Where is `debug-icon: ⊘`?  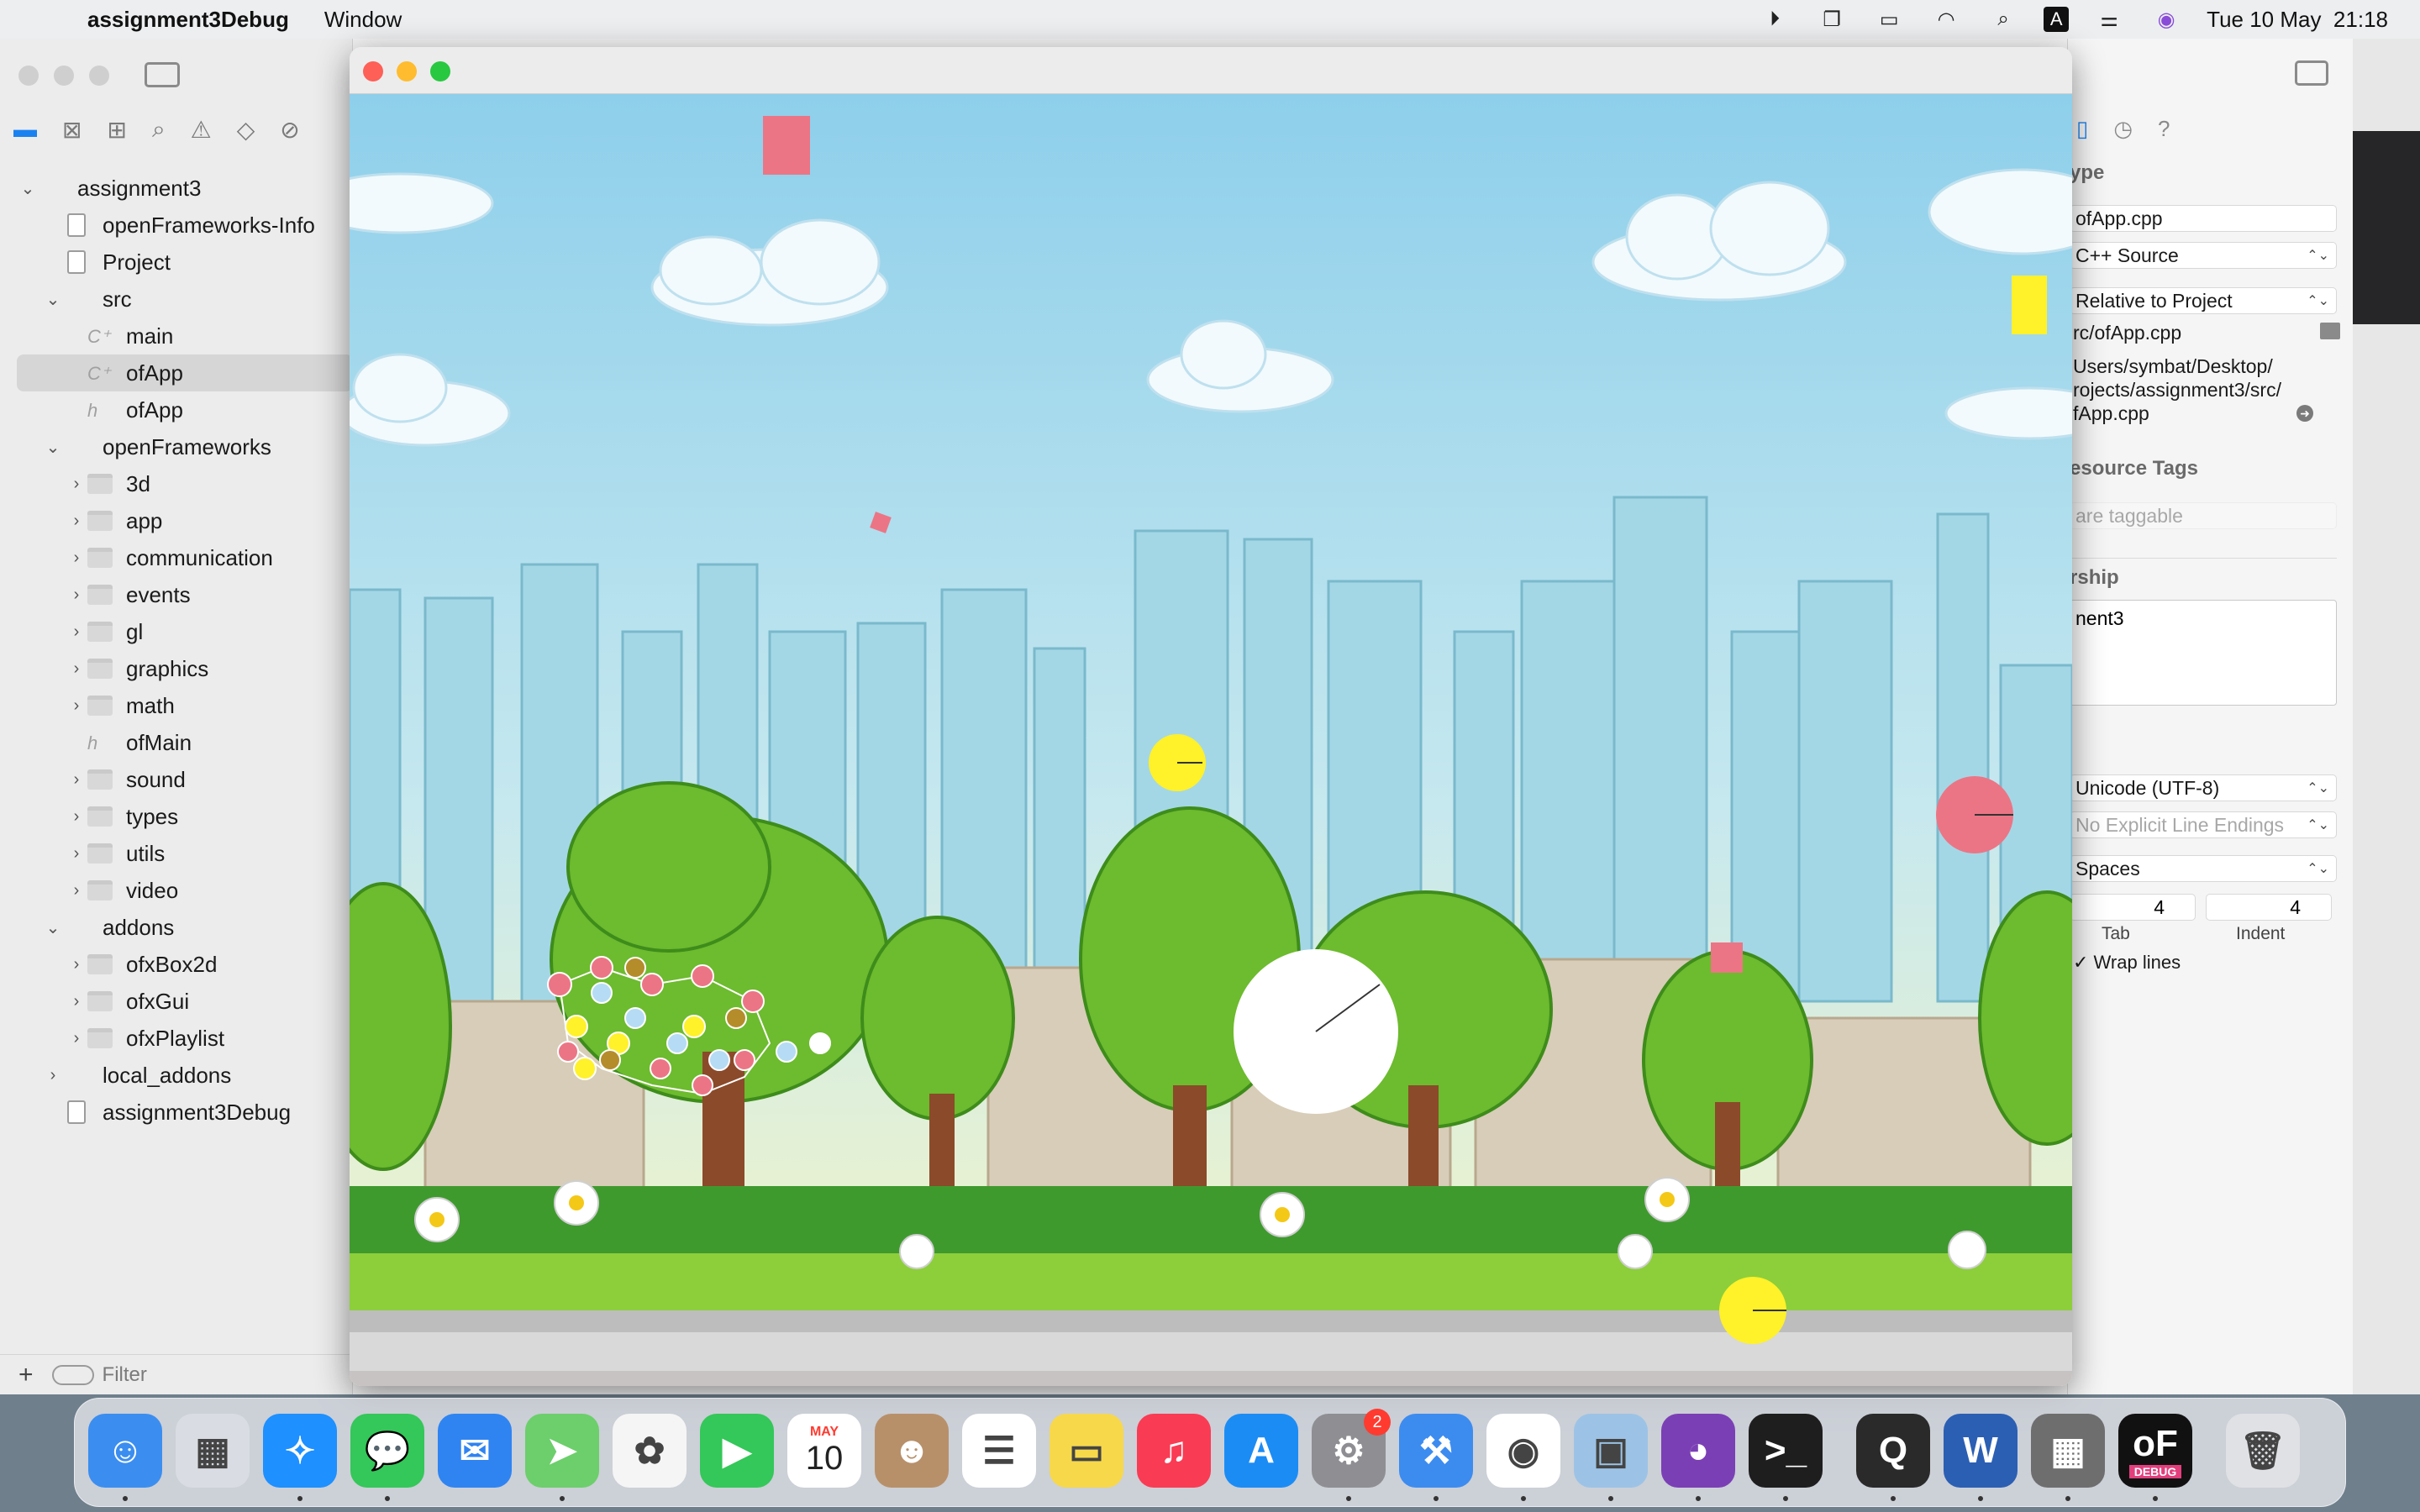
debug-icon: ⊘ is located at coordinates (289, 130).